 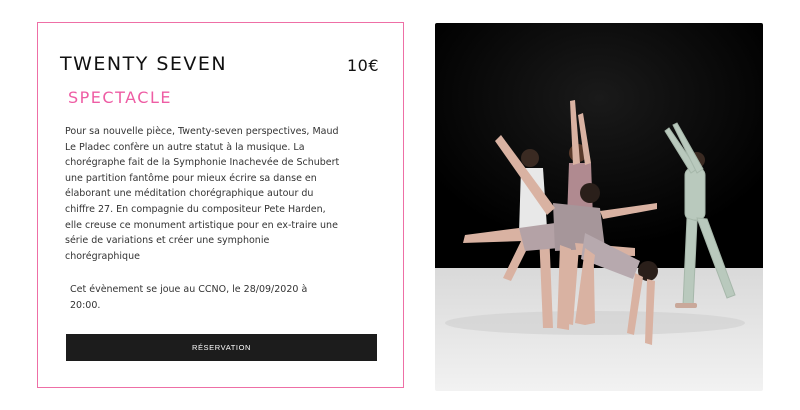 I want to click on event-title: TWENTY SEVEN, so click(x=144, y=64).